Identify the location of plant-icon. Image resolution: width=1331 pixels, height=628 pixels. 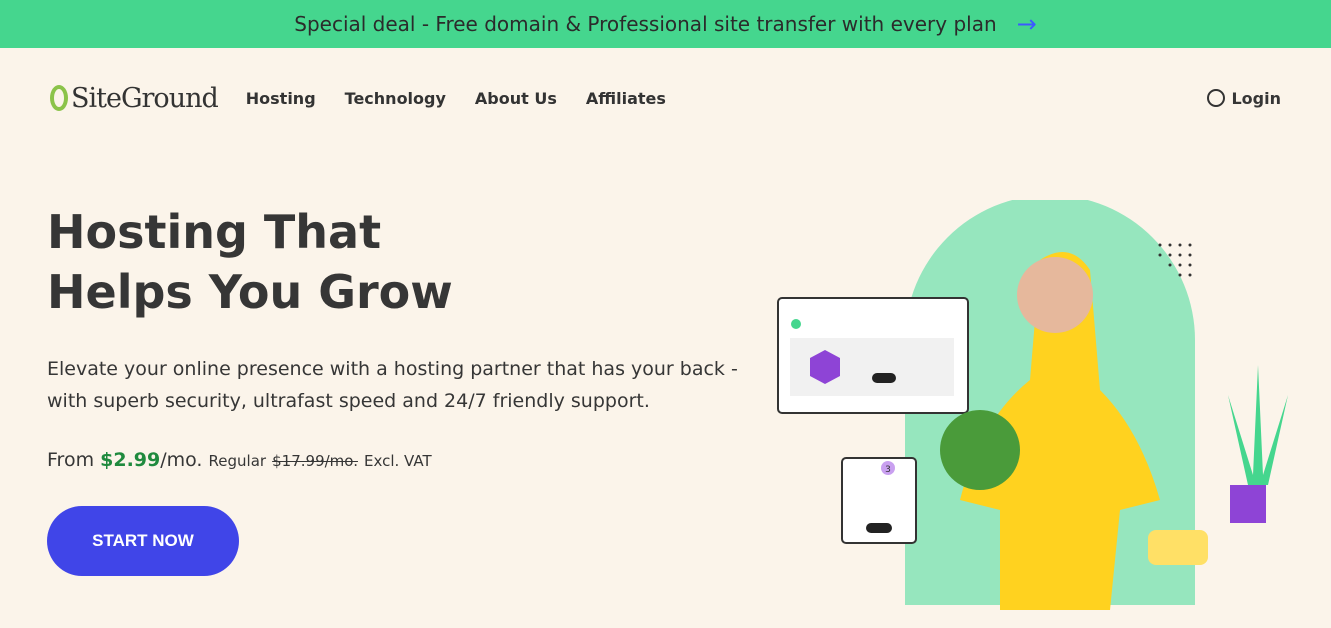
(980, 450).